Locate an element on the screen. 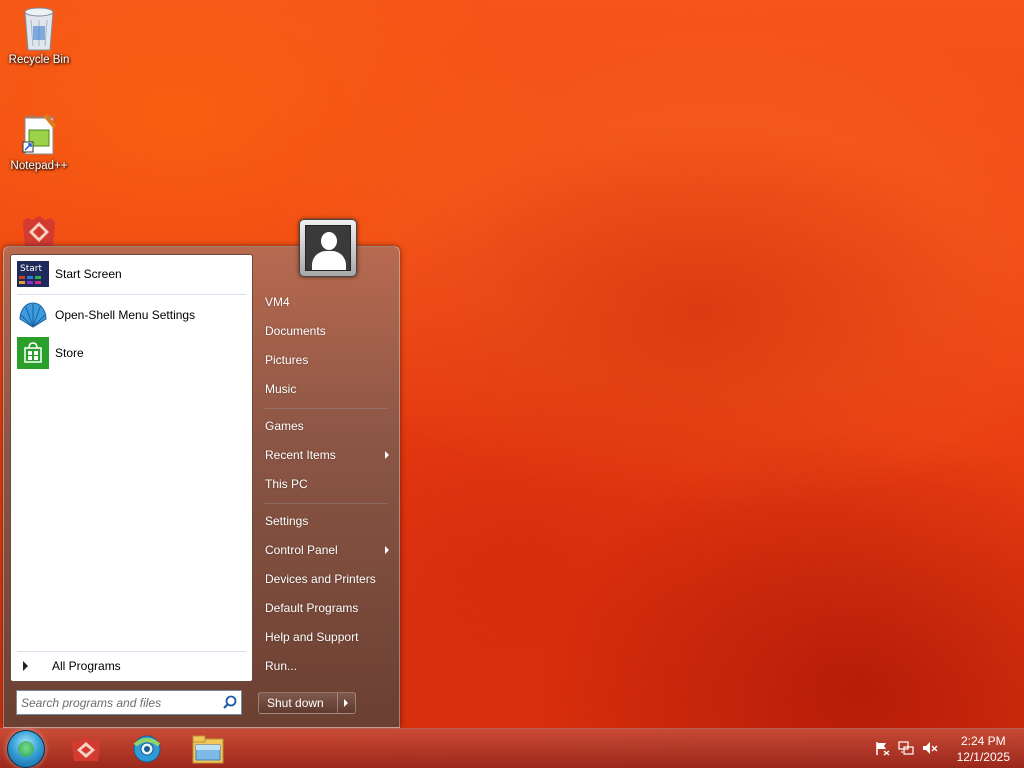  pinned-item-open-shell-settings: Open-Shell Menu Settings is located at coordinates (131, 315).